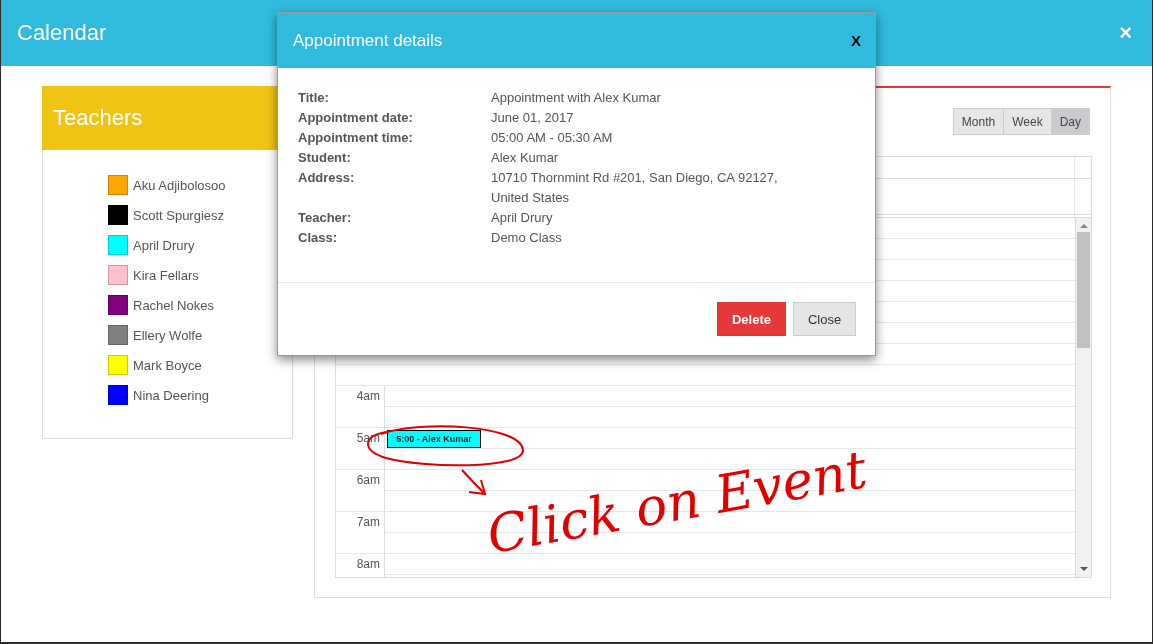 The width and height of the screenshot is (1153, 644). Describe the element at coordinates (532, 118) in the screenshot. I see `field-value: June 01, 2017` at that location.